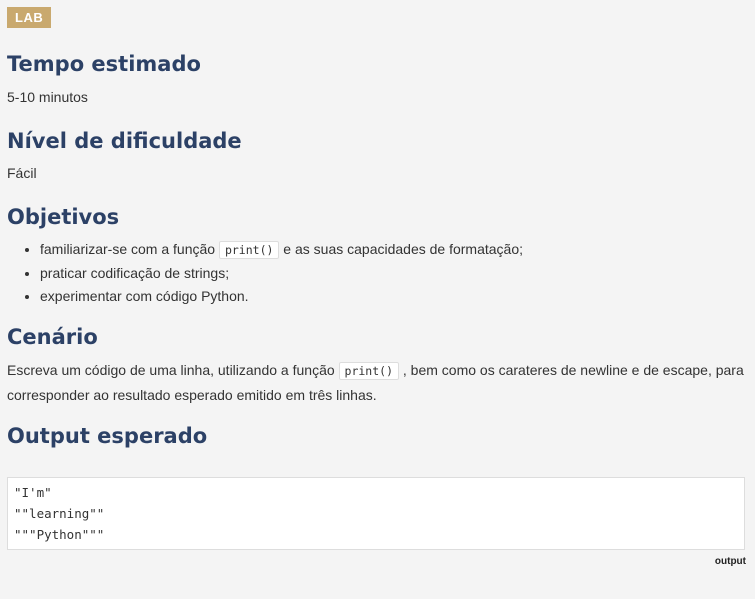  I want to click on expected-output-heading: Output esperado, so click(107, 436).